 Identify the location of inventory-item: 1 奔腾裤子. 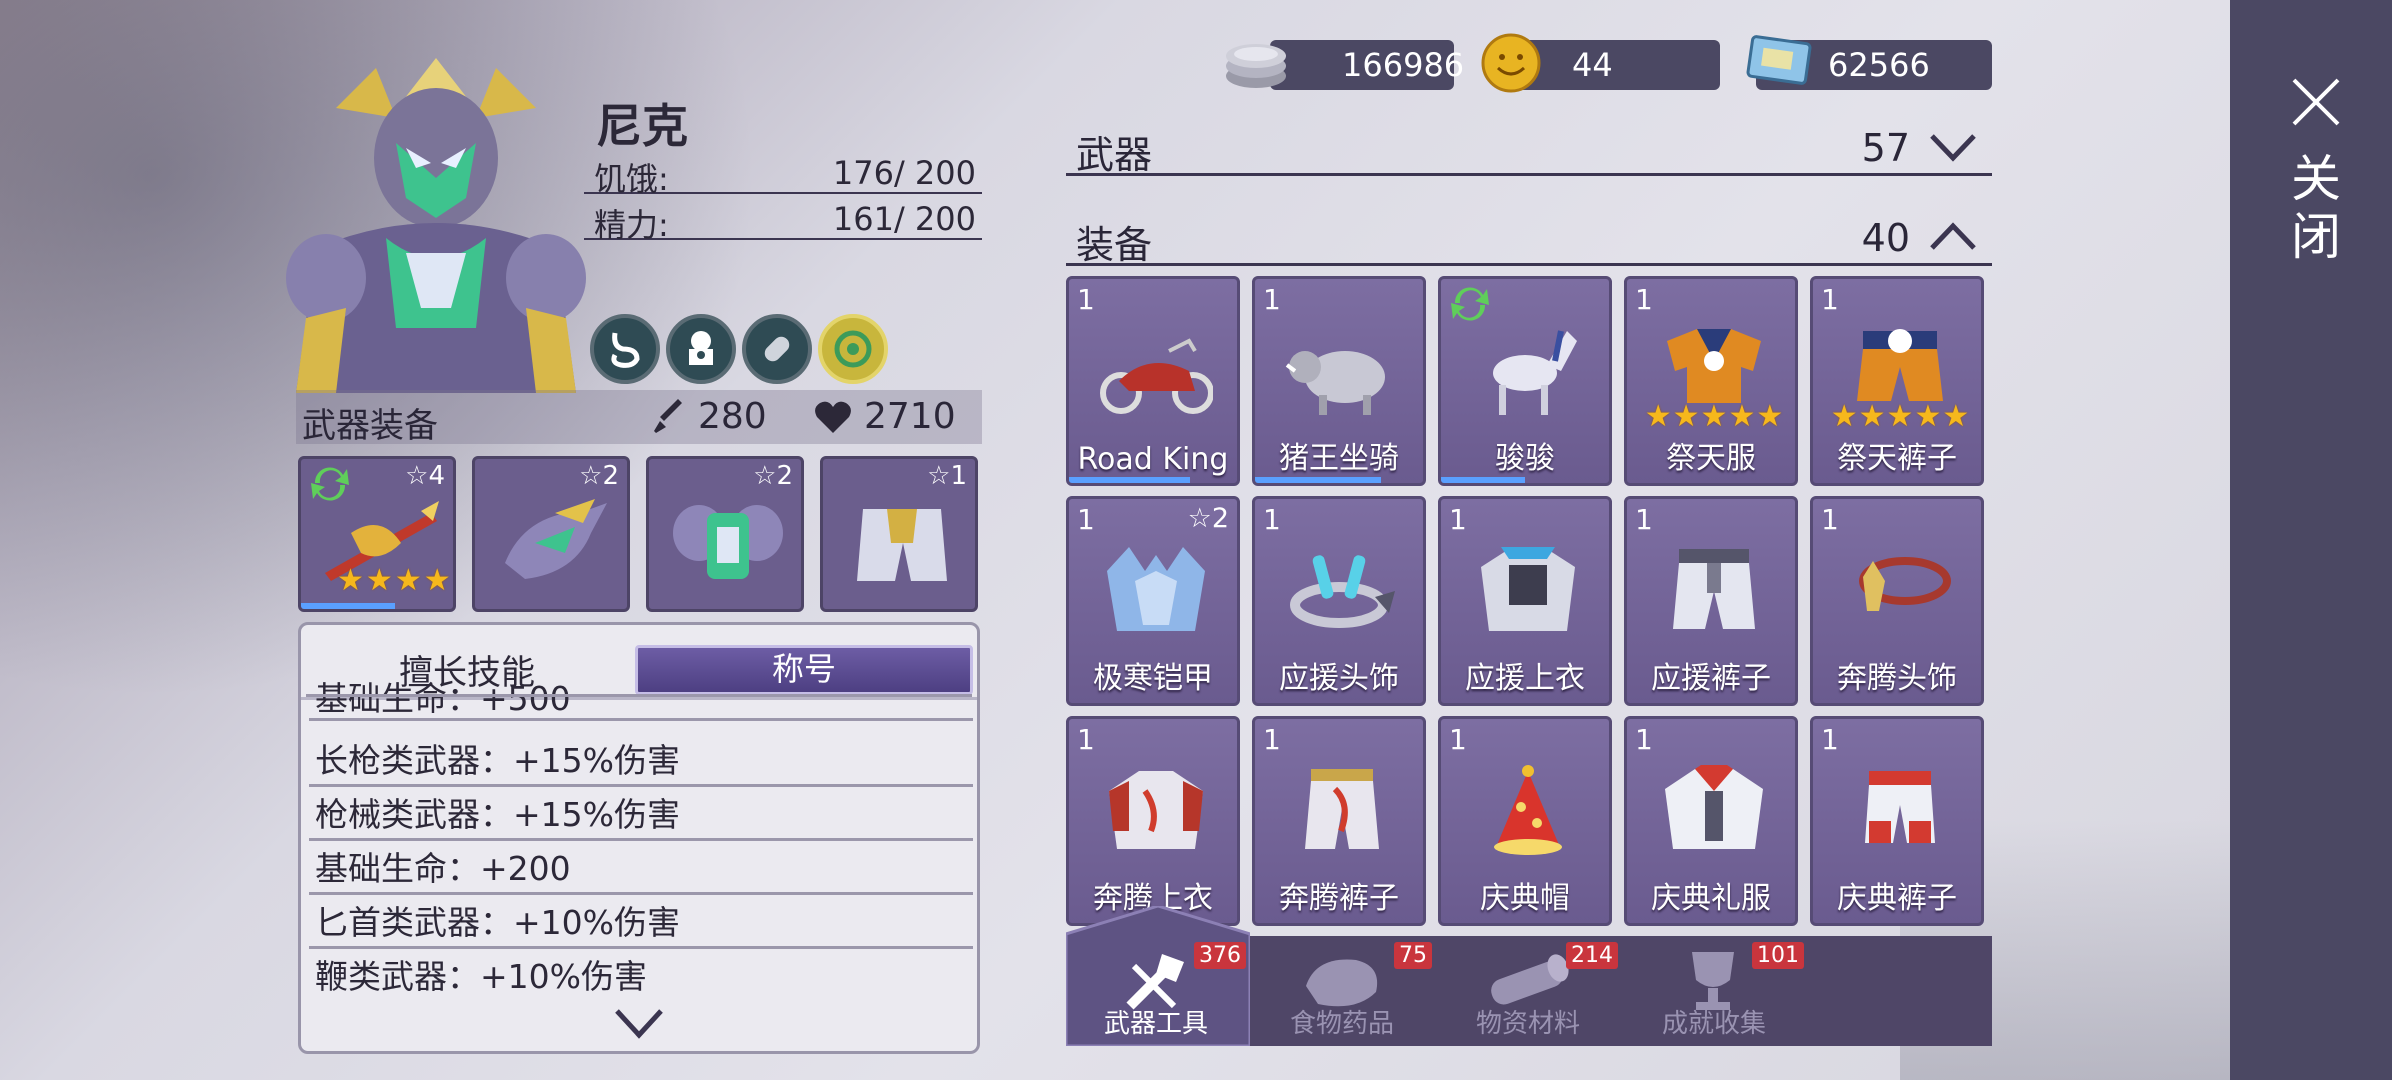
(1339, 821).